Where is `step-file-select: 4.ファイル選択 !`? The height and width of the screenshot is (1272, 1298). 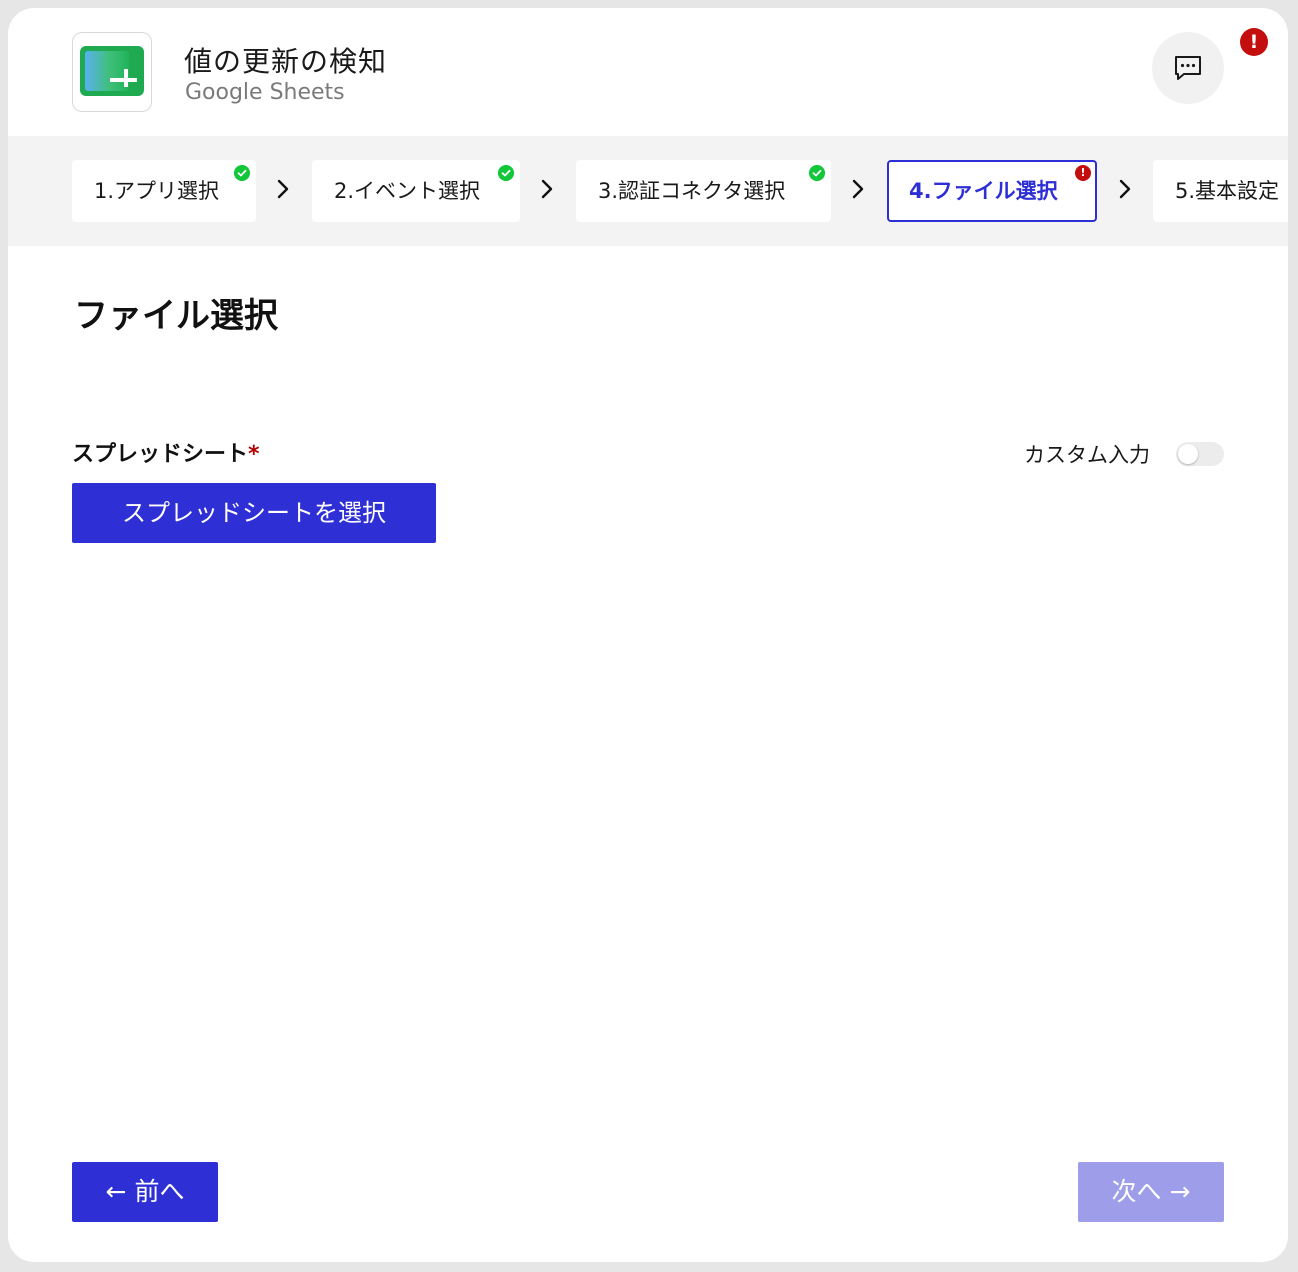 step-file-select: 4.ファイル選択 ! is located at coordinates (992, 191).